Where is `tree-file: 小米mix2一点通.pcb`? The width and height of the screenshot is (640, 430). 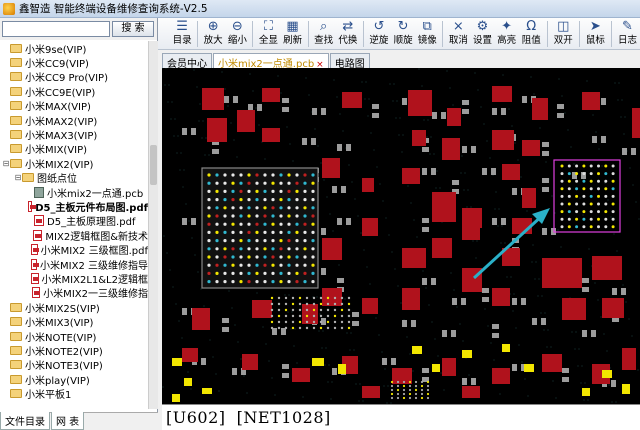 tree-file: 小米mix2一点通.pcb is located at coordinates (74, 192).